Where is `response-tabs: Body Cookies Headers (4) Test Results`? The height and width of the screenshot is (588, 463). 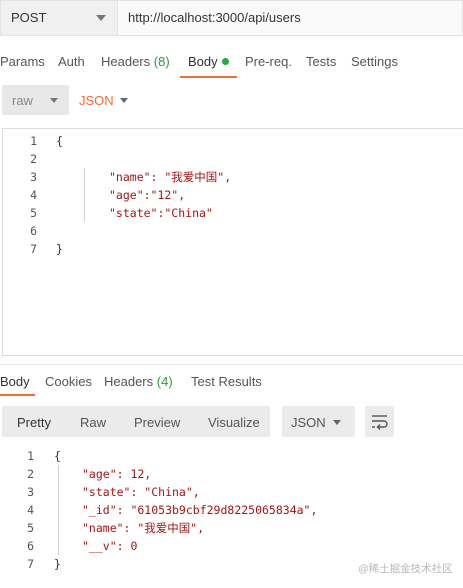 response-tabs: Body Cookies Headers (4) Test Results is located at coordinates (231, 386).